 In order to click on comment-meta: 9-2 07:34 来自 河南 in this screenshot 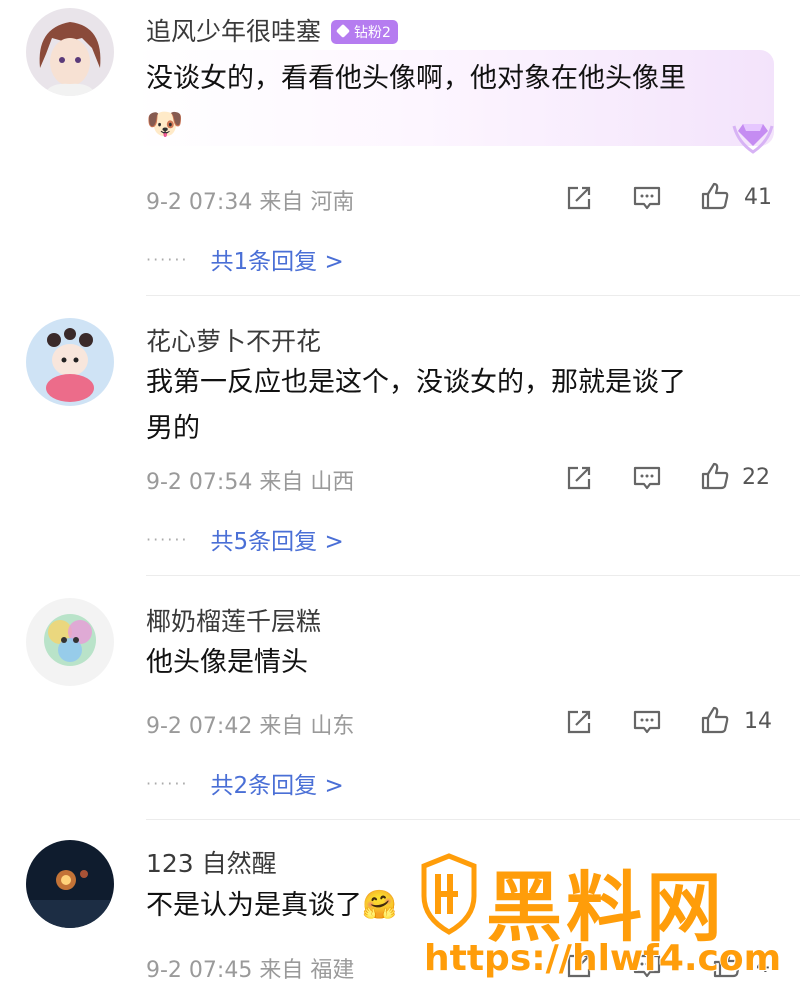, I will do `click(250, 200)`.